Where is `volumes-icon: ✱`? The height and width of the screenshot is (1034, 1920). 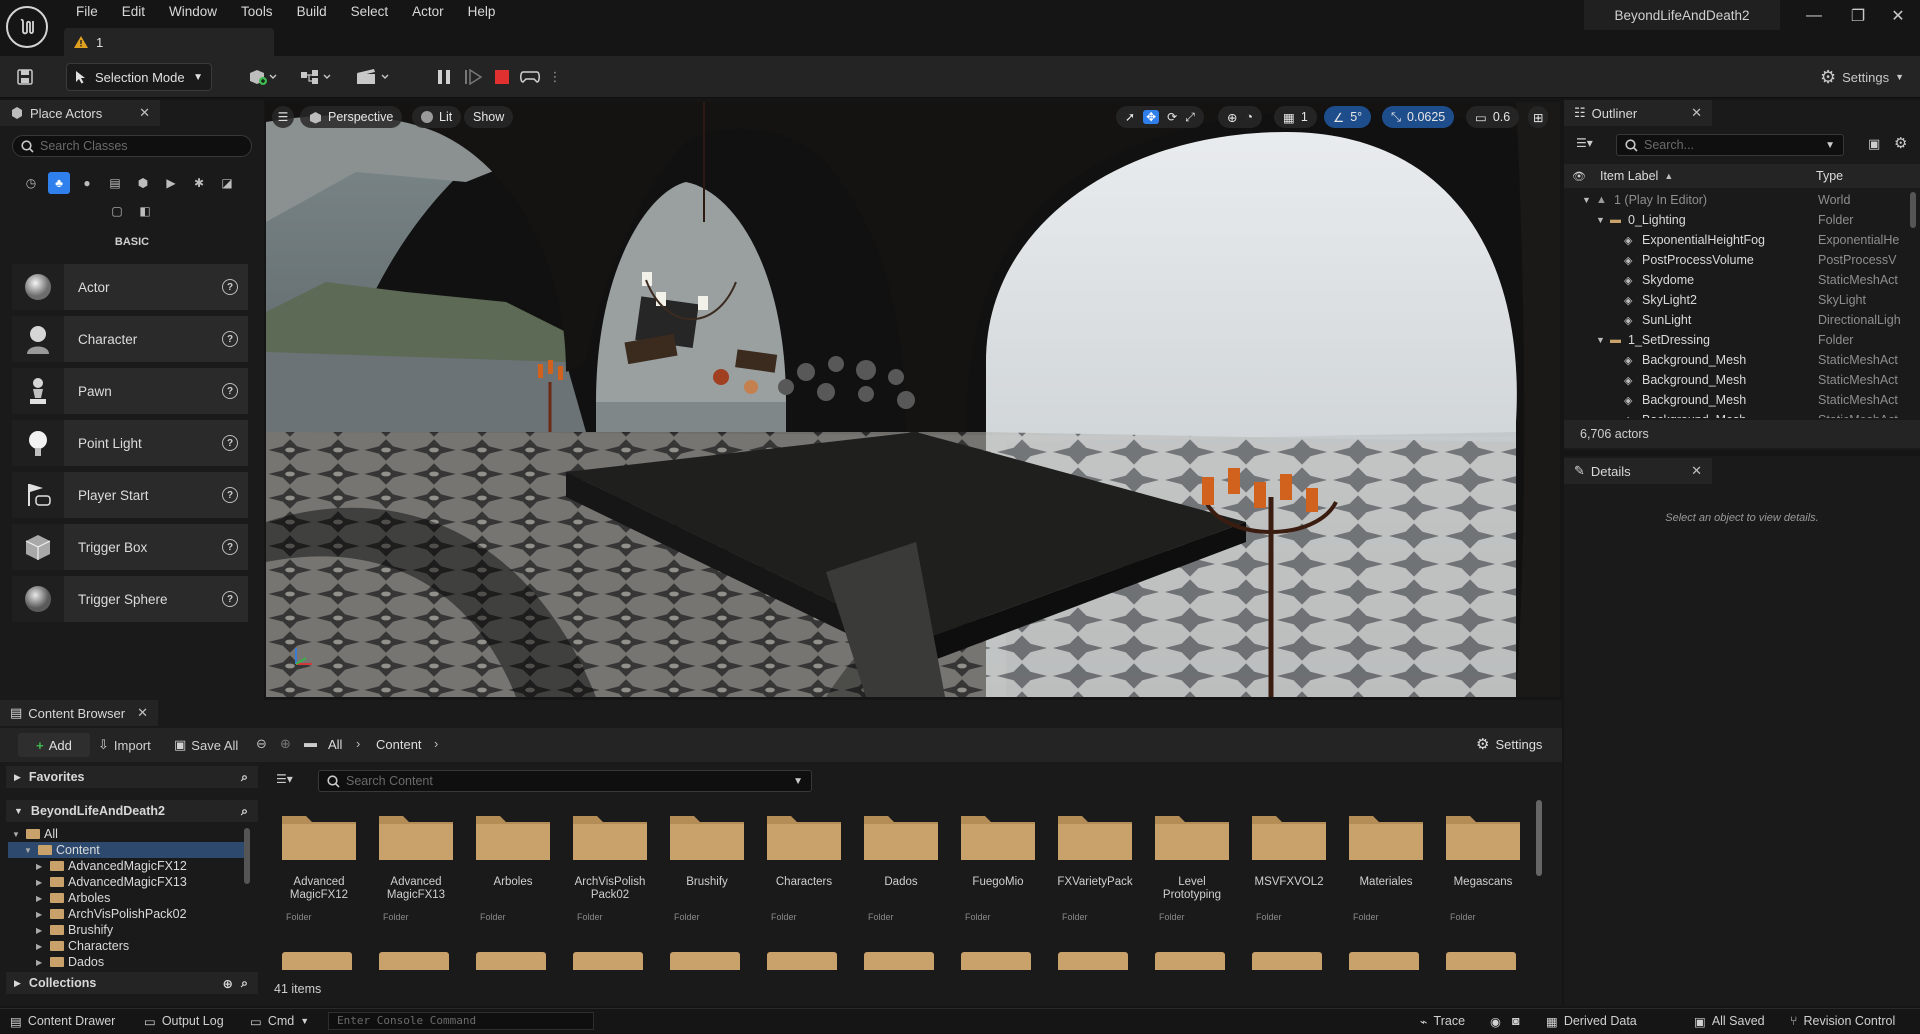 volumes-icon: ✱ is located at coordinates (199, 183).